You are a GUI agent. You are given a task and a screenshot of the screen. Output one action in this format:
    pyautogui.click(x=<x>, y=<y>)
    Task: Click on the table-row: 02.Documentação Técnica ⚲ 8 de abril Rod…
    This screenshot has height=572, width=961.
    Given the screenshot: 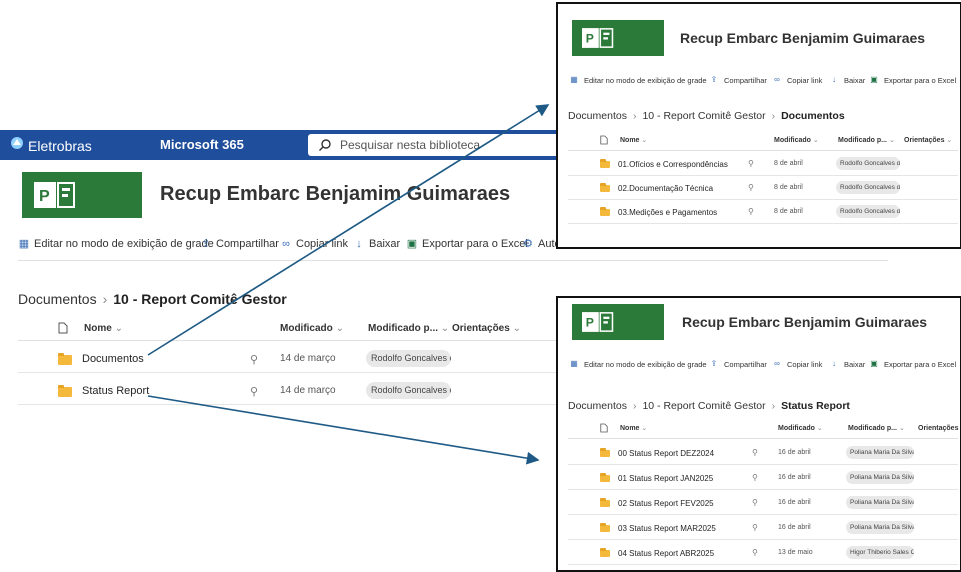 What is the action you would take?
    pyautogui.click(x=763, y=188)
    